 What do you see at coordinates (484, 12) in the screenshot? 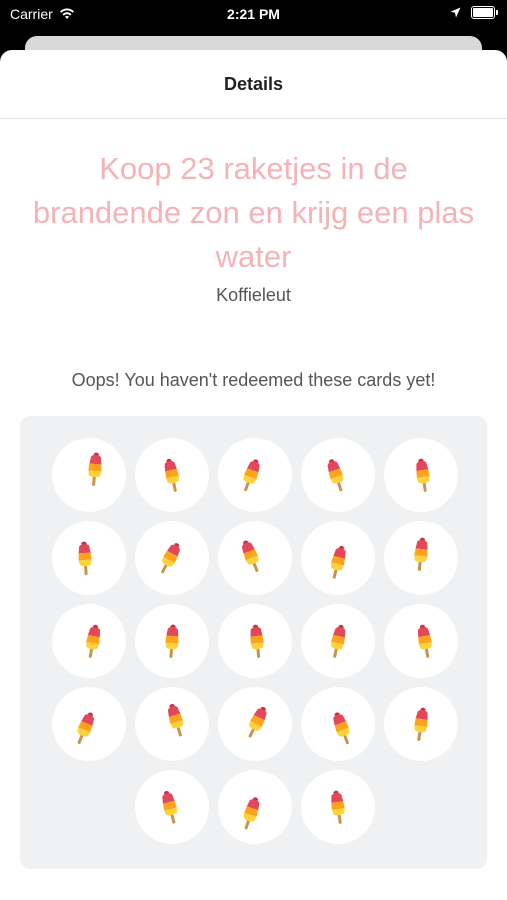
I see `battery-icon` at bounding box center [484, 12].